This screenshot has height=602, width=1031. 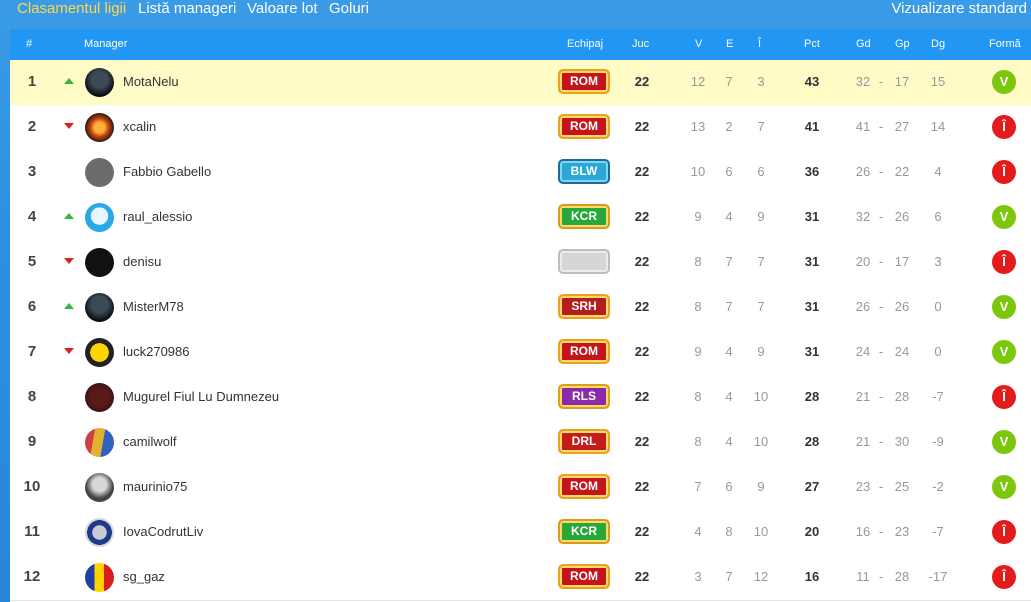 What do you see at coordinates (99, 217) in the screenshot?
I see `state-support-avatar` at bounding box center [99, 217].